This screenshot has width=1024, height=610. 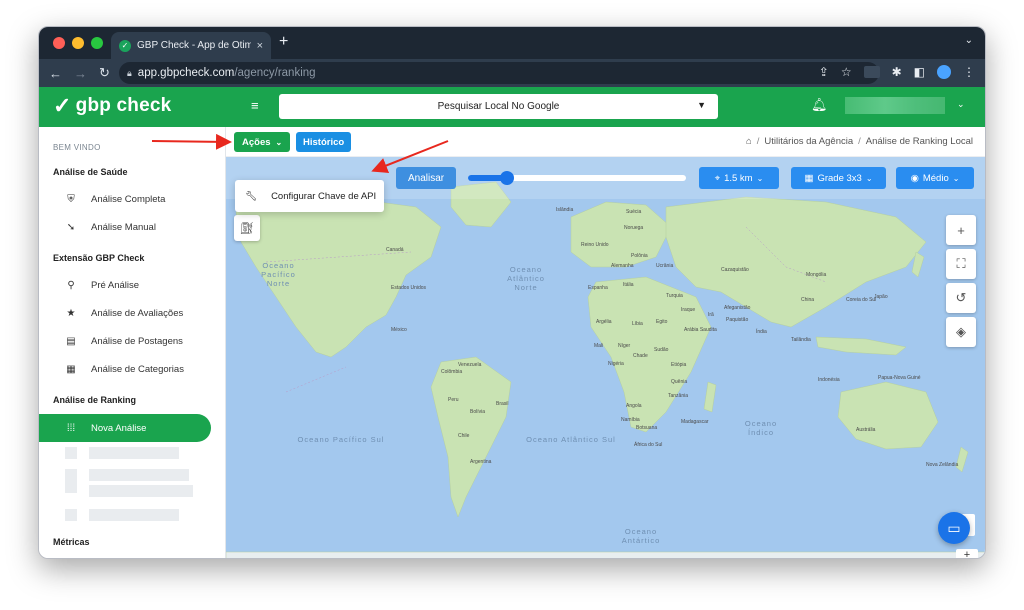 I want to click on sidebar-item-pre-analise: ⚲ Pré Análise, so click(x=132, y=285).